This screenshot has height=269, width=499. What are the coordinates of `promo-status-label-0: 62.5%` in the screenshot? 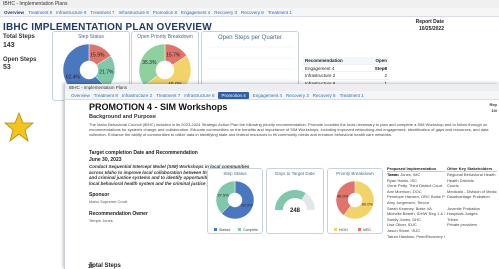 It's located at (247, 204).